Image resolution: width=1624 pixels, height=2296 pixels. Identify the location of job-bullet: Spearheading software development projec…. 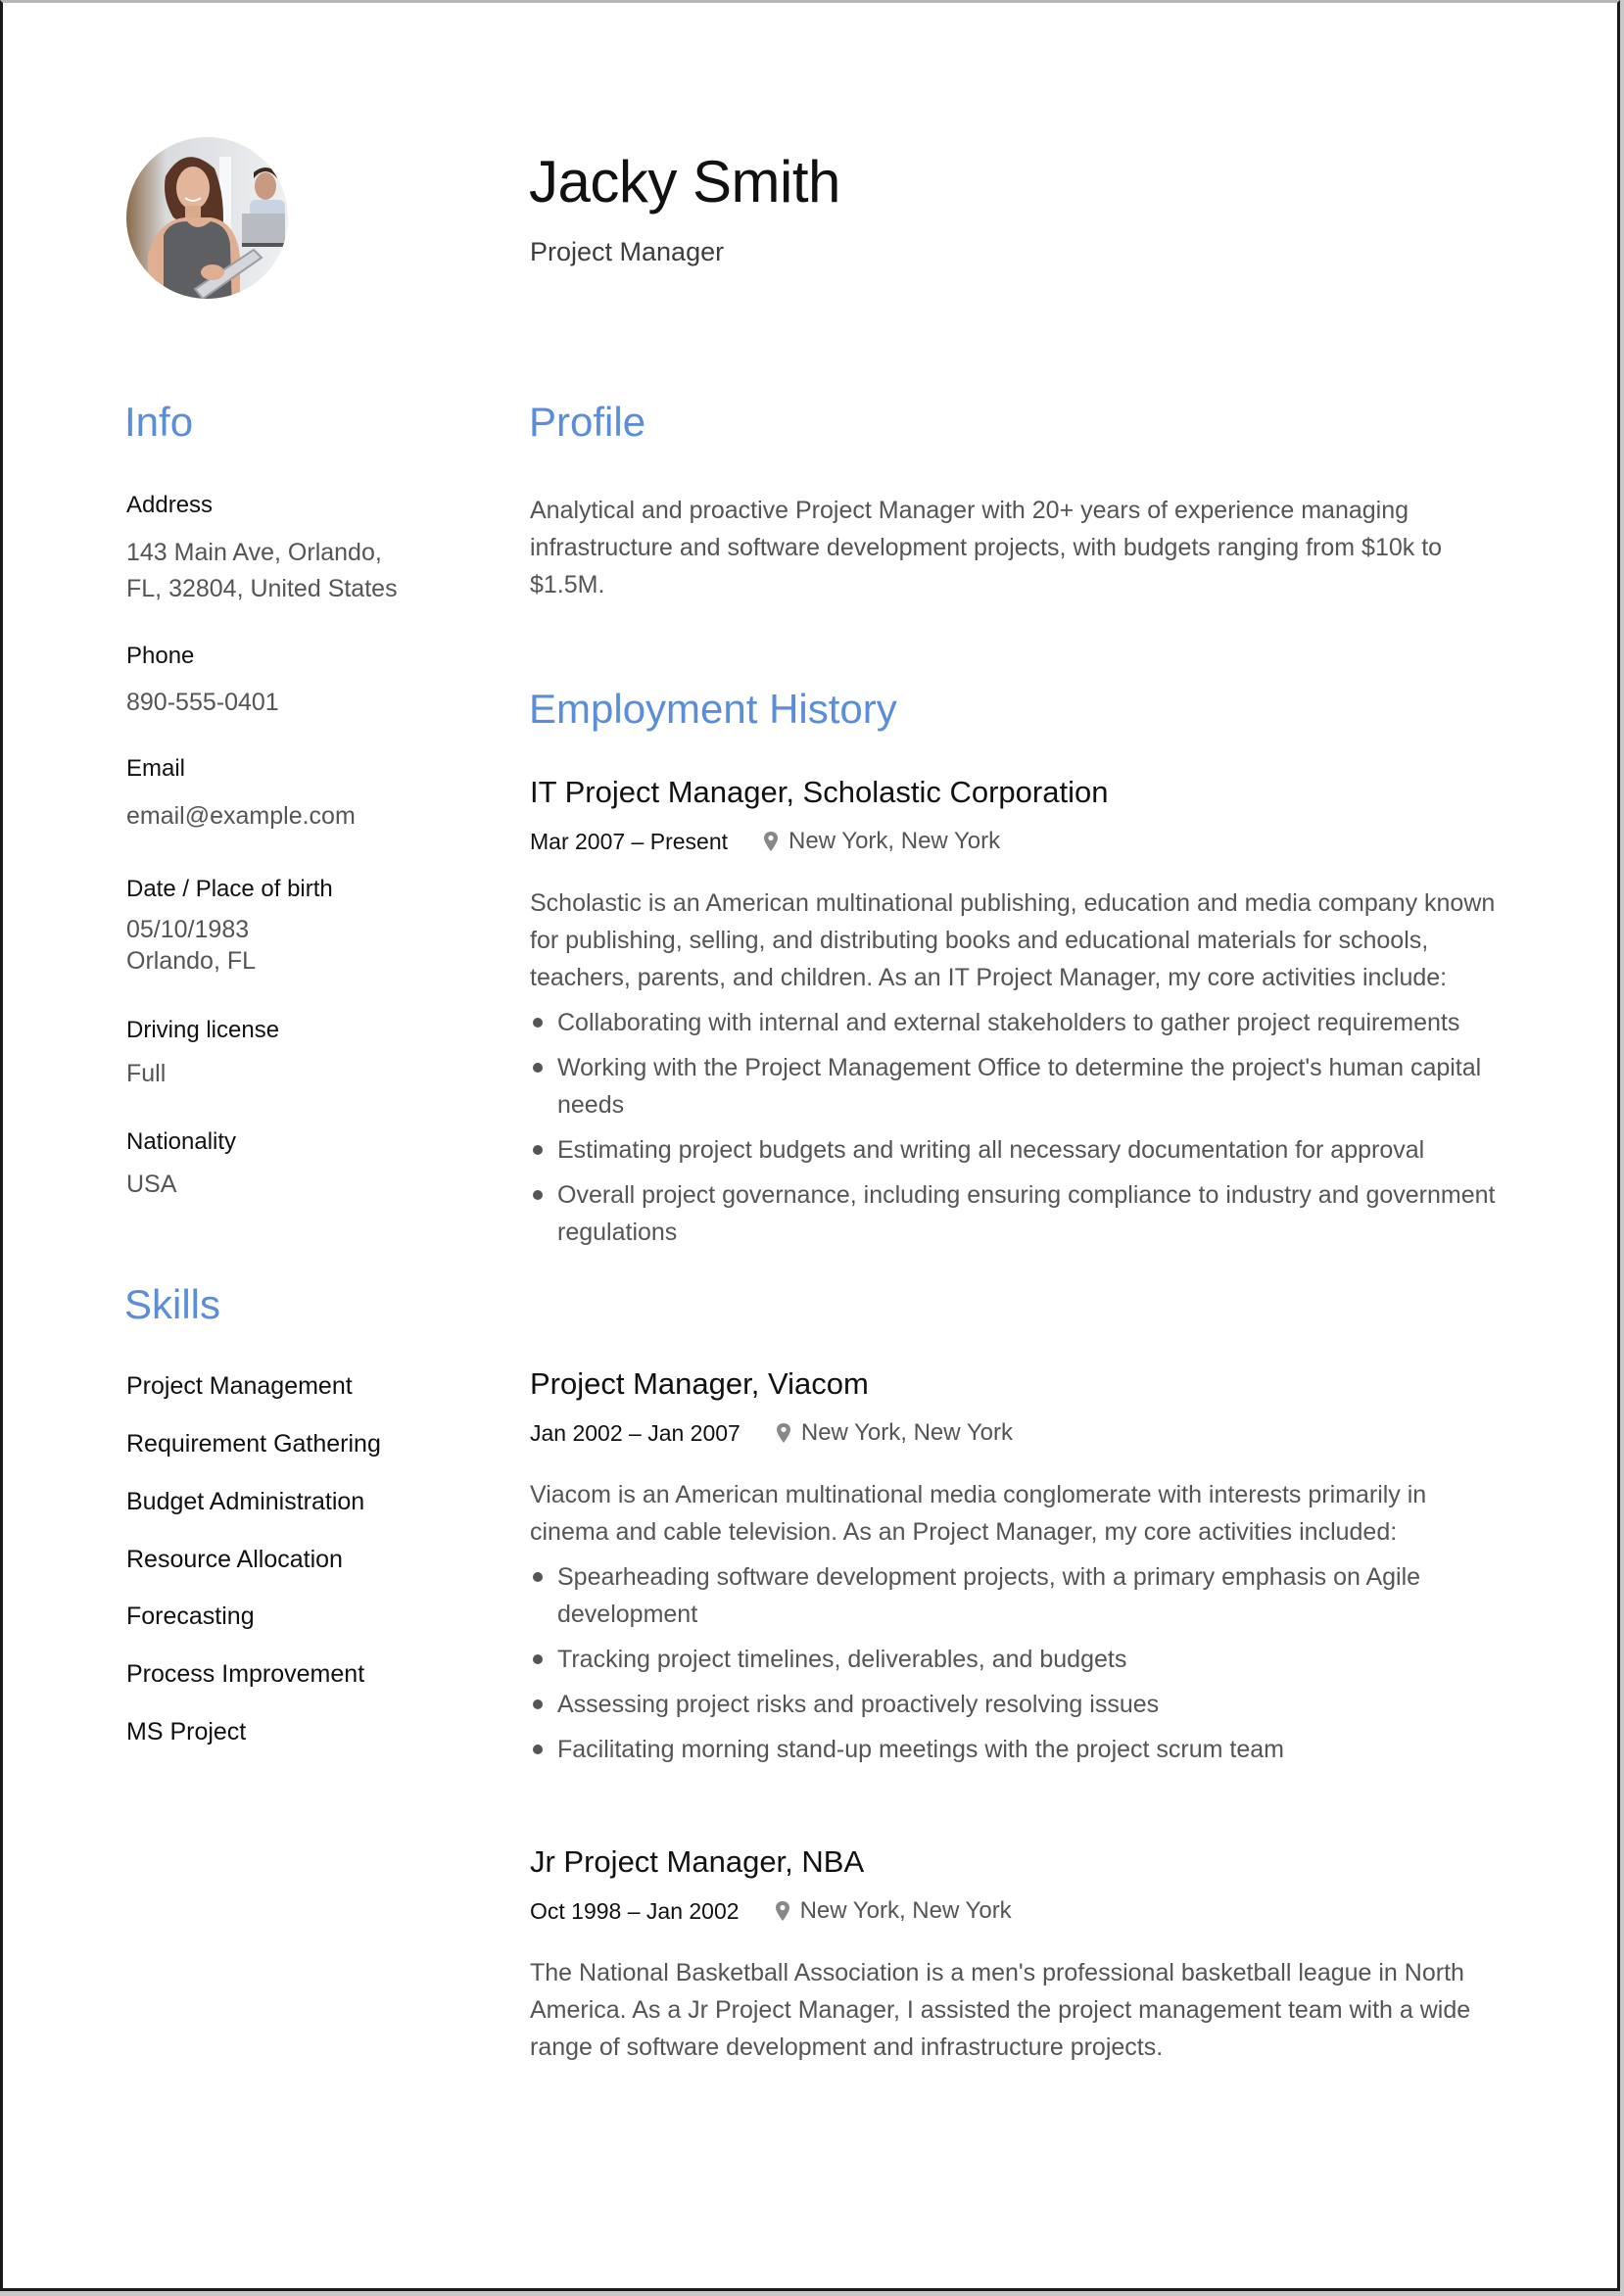
(1019, 1595).